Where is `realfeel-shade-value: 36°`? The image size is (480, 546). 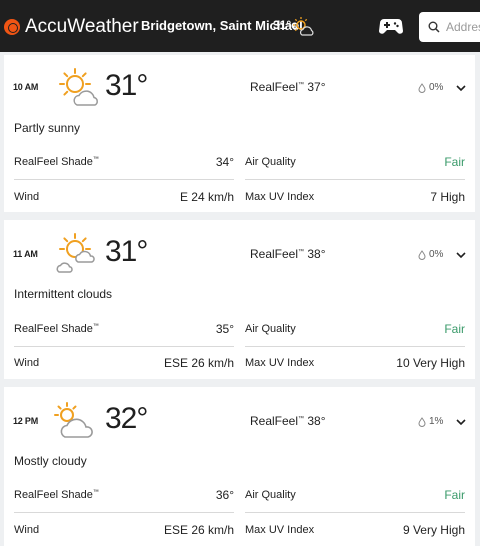 realfeel-shade-value: 36° is located at coordinates (224, 495).